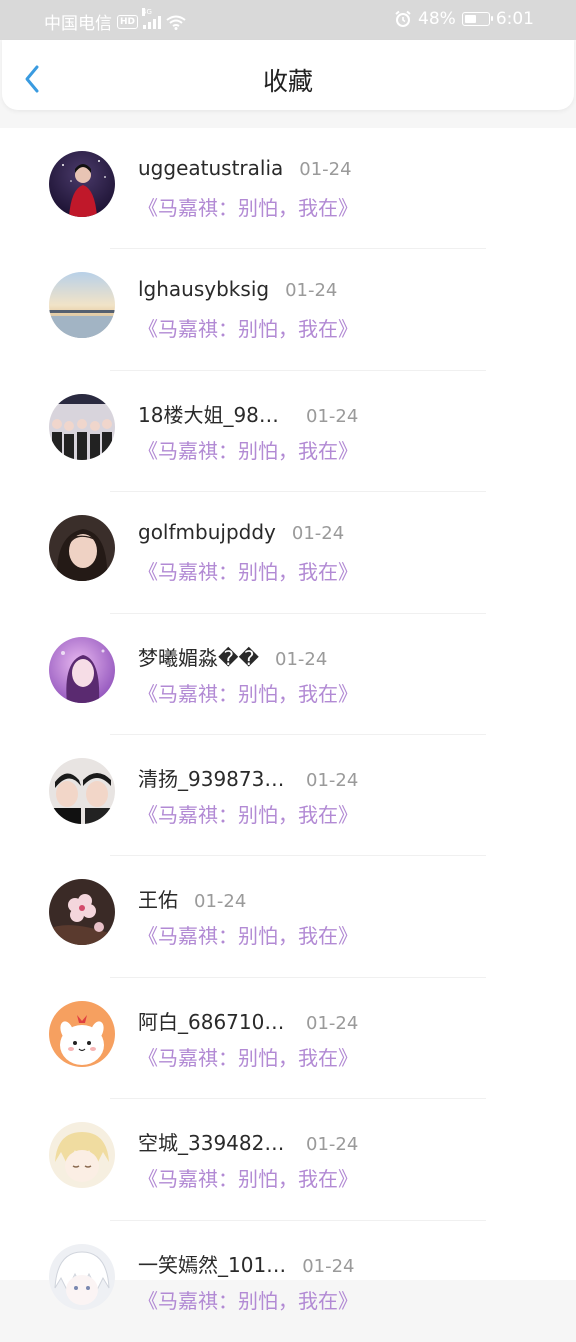 This screenshot has height=1342, width=576. I want to click on signal-icon: 4G, so click(152, 18).